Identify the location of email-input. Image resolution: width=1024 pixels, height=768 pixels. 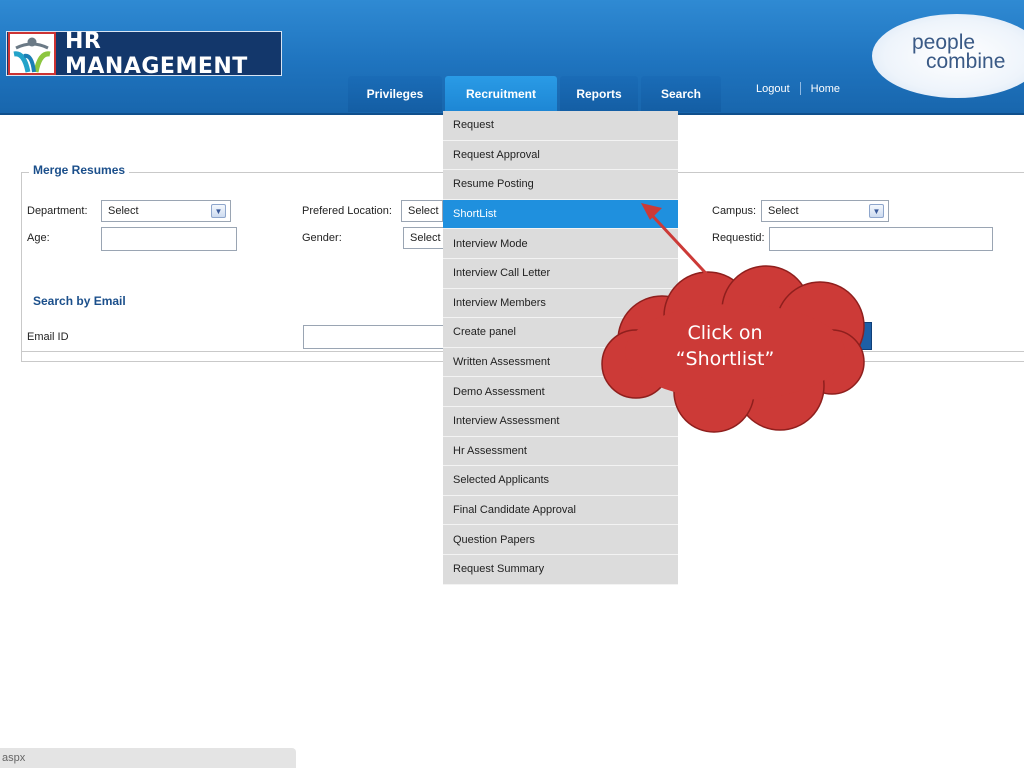
(374, 337).